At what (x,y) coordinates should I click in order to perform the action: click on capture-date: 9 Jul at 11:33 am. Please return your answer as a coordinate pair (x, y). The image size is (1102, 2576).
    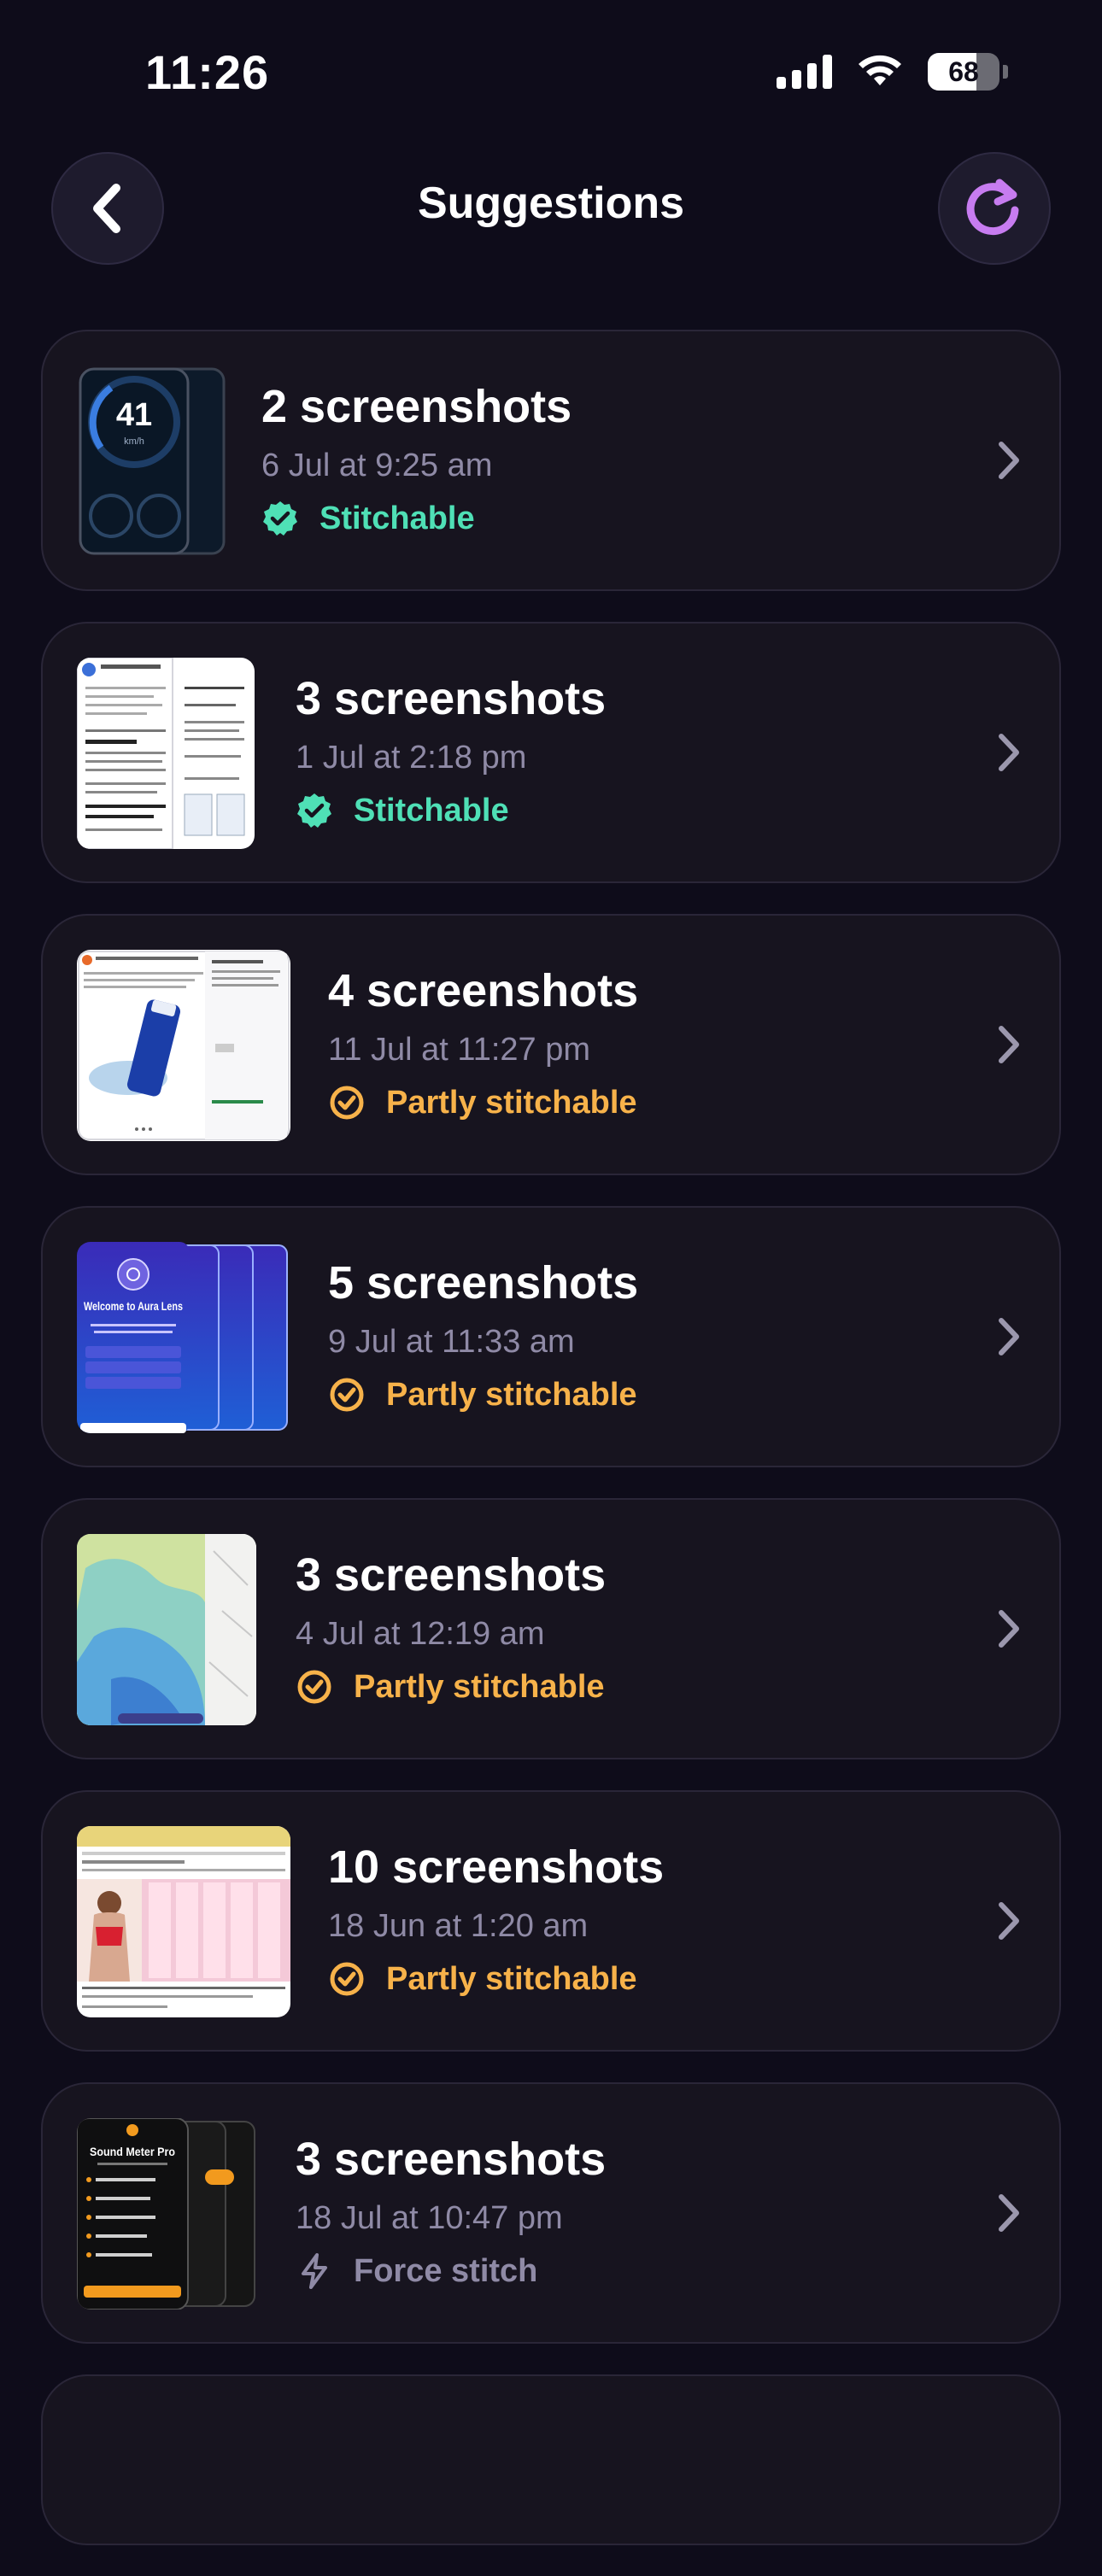
    Looking at the image, I should click on (452, 1342).